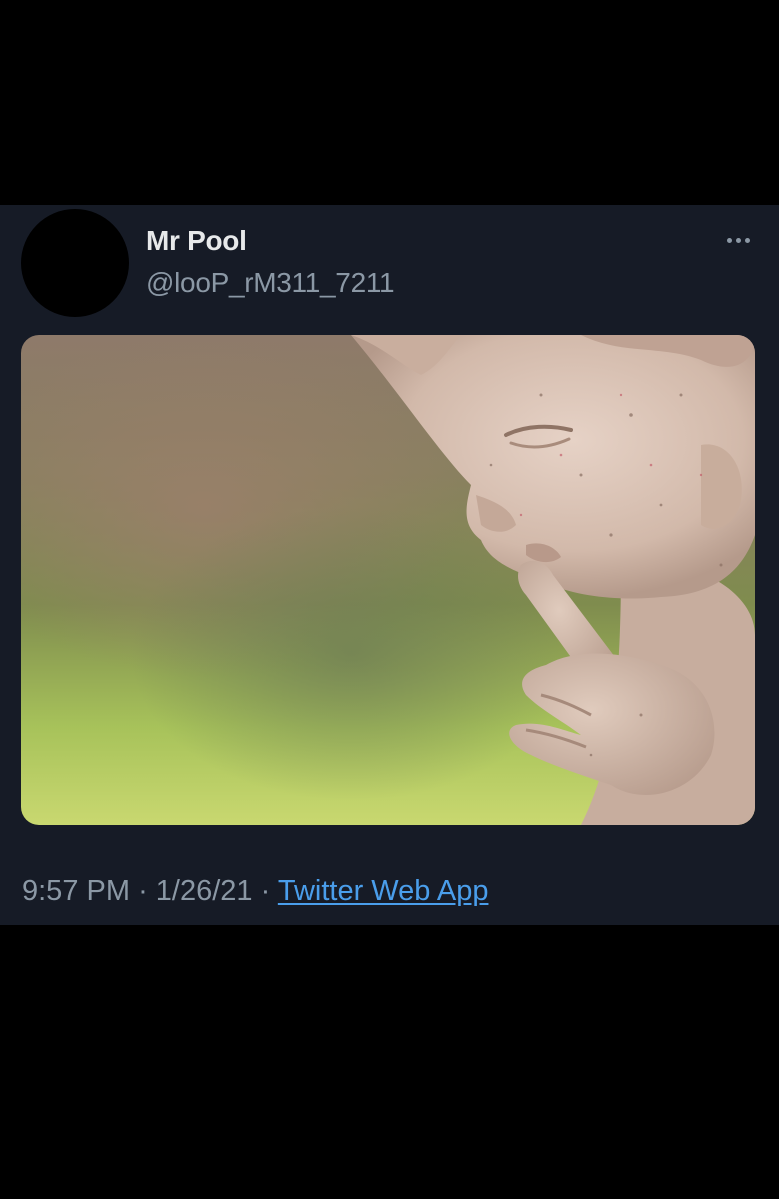 The image size is (779, 1199). What do you see at coordinates (383, 891) in the screenshot?
I see `tweet-source-link: Twitter Web App` at bounding box center [383, 891].